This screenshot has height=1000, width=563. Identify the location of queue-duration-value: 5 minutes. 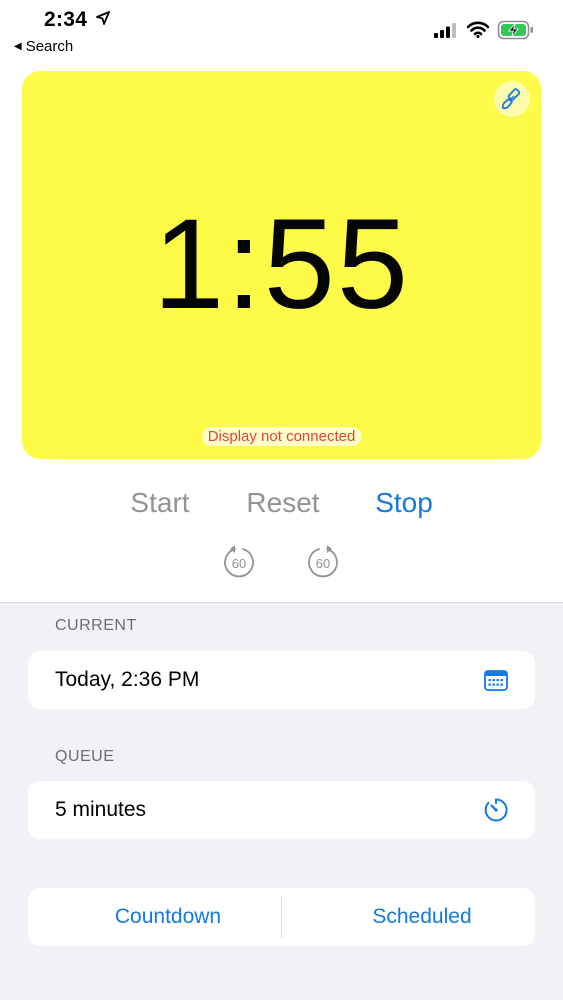
(101, 809).